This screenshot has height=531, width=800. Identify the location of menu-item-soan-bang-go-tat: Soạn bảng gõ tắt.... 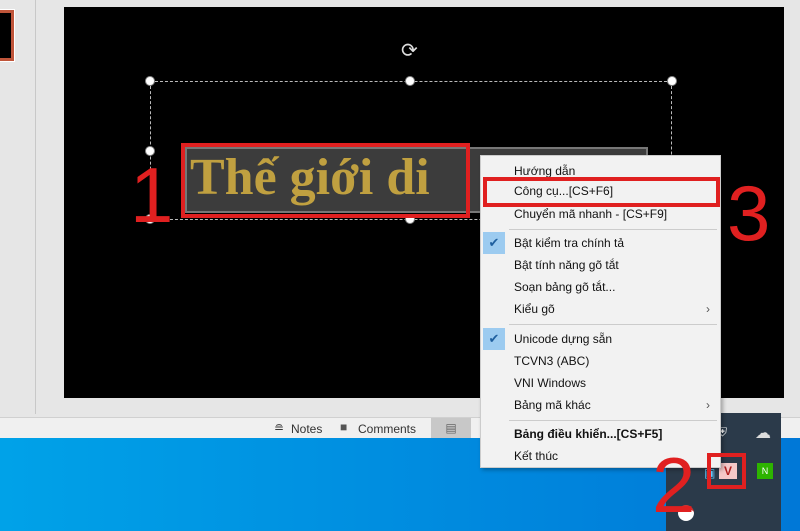
(600, 287).